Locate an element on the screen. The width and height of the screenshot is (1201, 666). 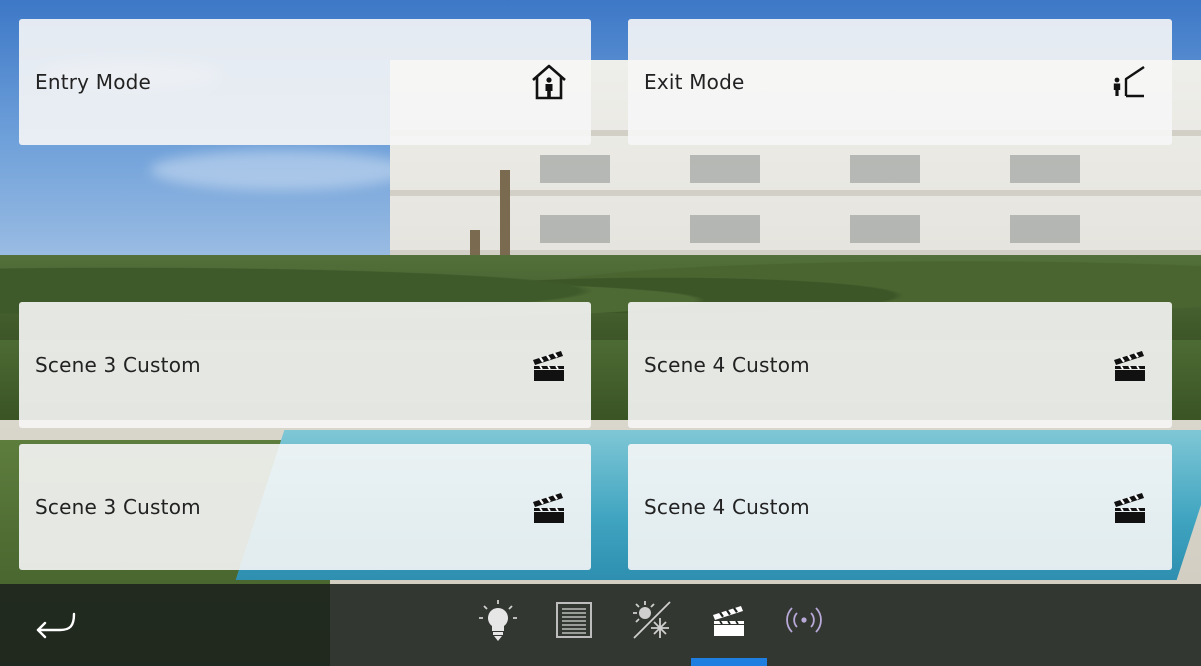
nav-blinds is located at coordinates (574, 620).